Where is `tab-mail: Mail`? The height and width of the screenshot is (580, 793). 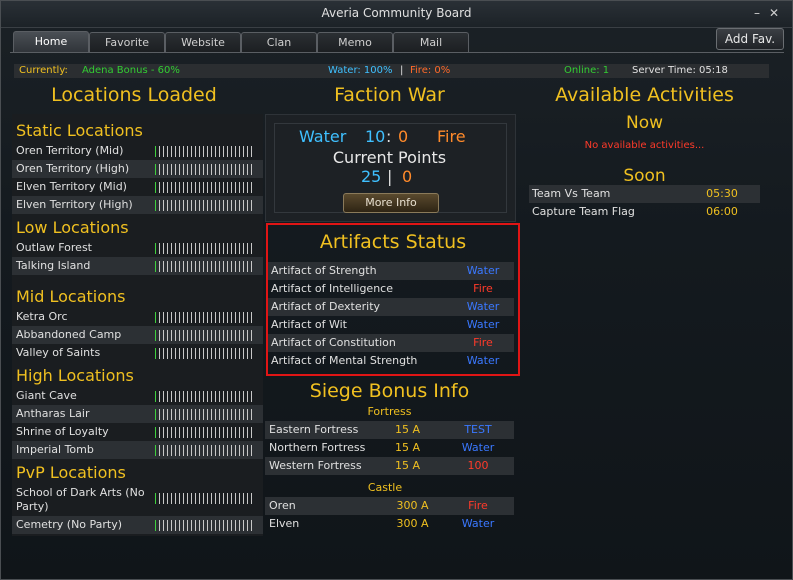
tab-mail: Mail is located at coordinates (431, 42).